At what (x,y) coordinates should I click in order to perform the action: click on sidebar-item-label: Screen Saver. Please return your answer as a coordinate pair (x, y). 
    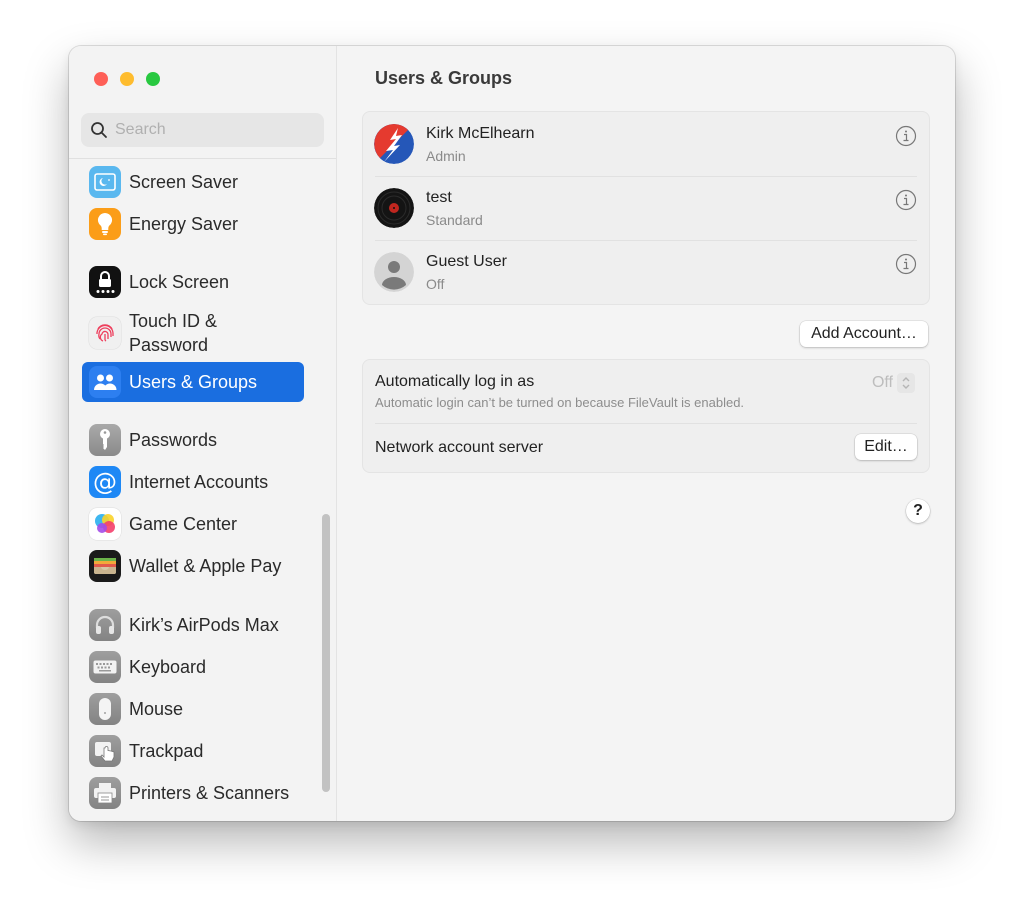
    Looking at the image, I should click on (184, 181).